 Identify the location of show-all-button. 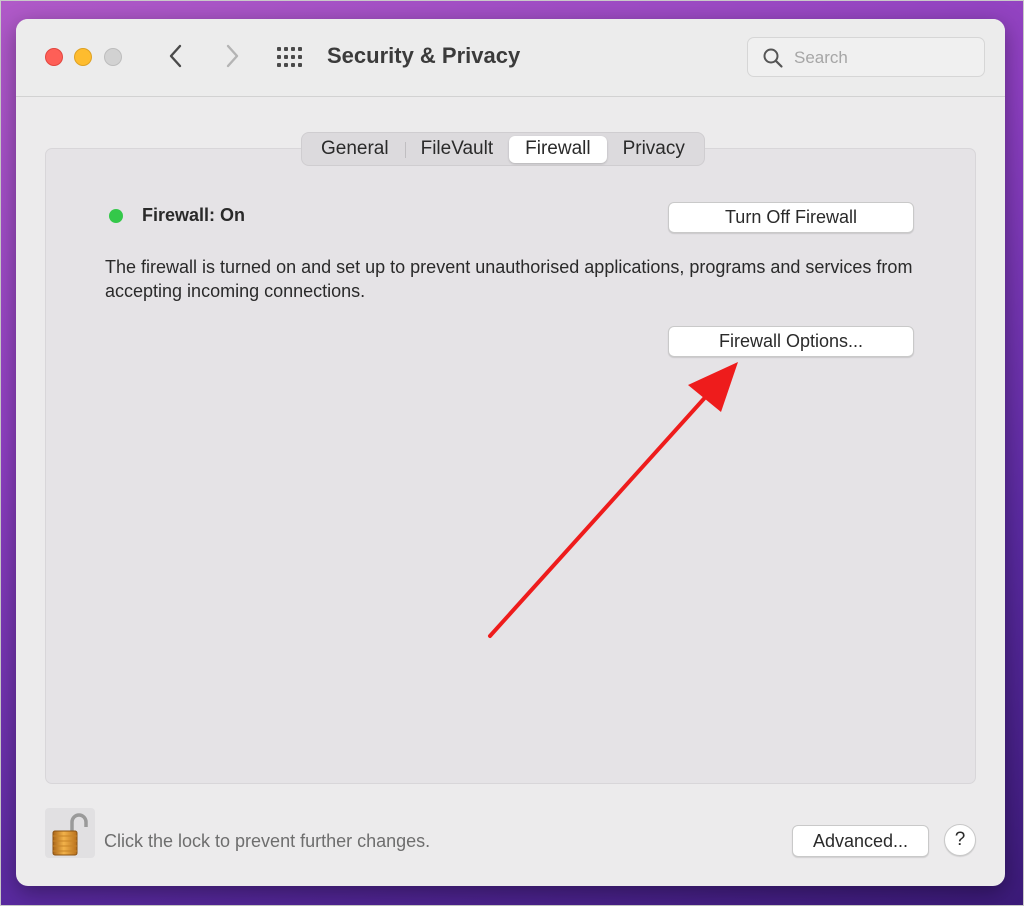
(291, 57).